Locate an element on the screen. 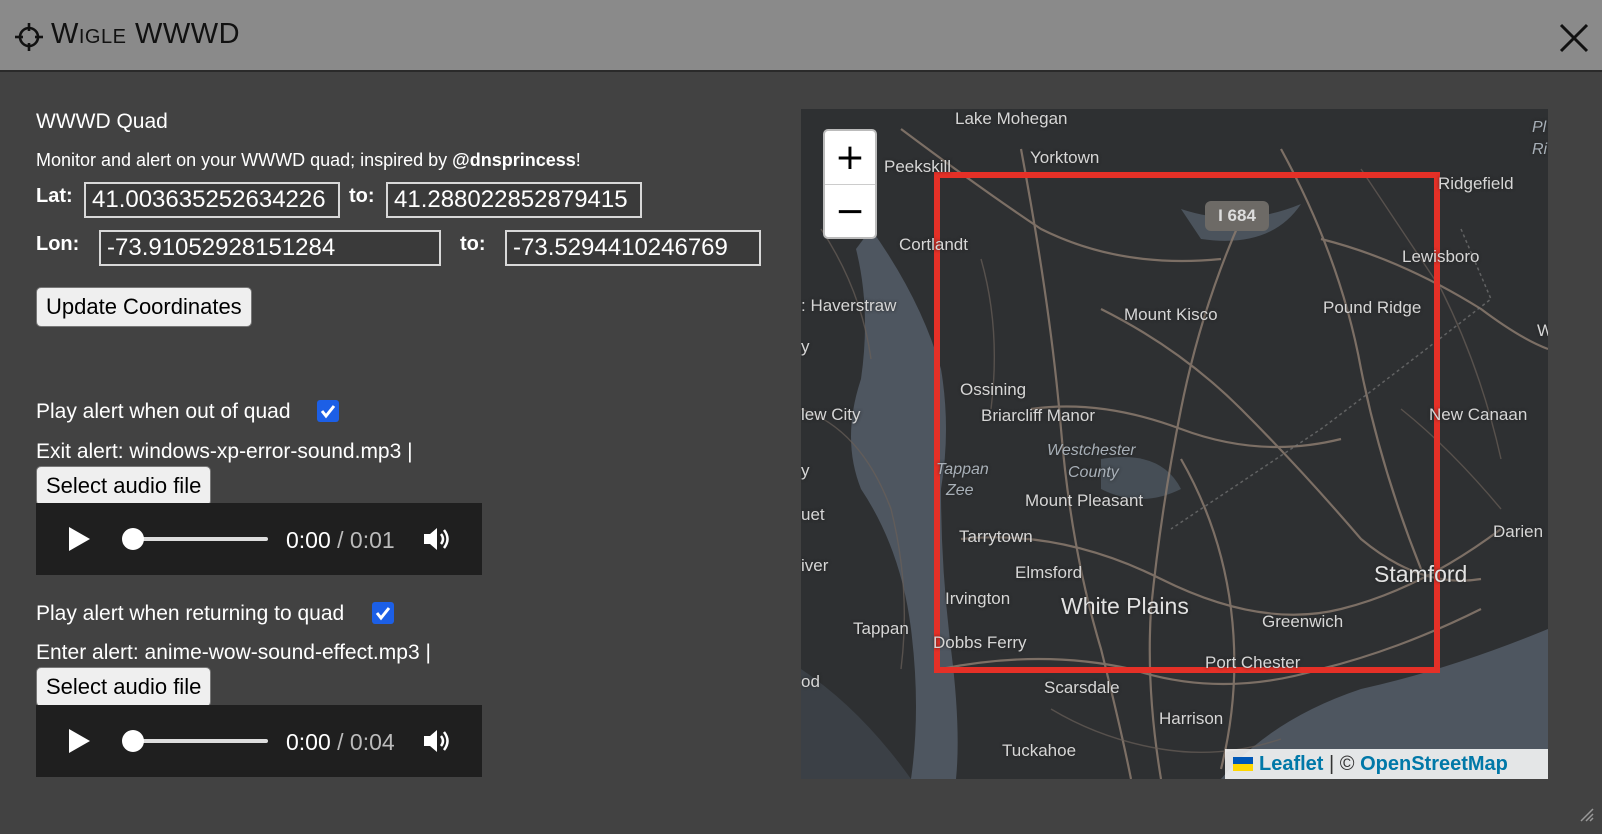  exit-alert-file: Exit alert: windows-xp-error-sound.mp3 | is located at coordinates (224, 451).